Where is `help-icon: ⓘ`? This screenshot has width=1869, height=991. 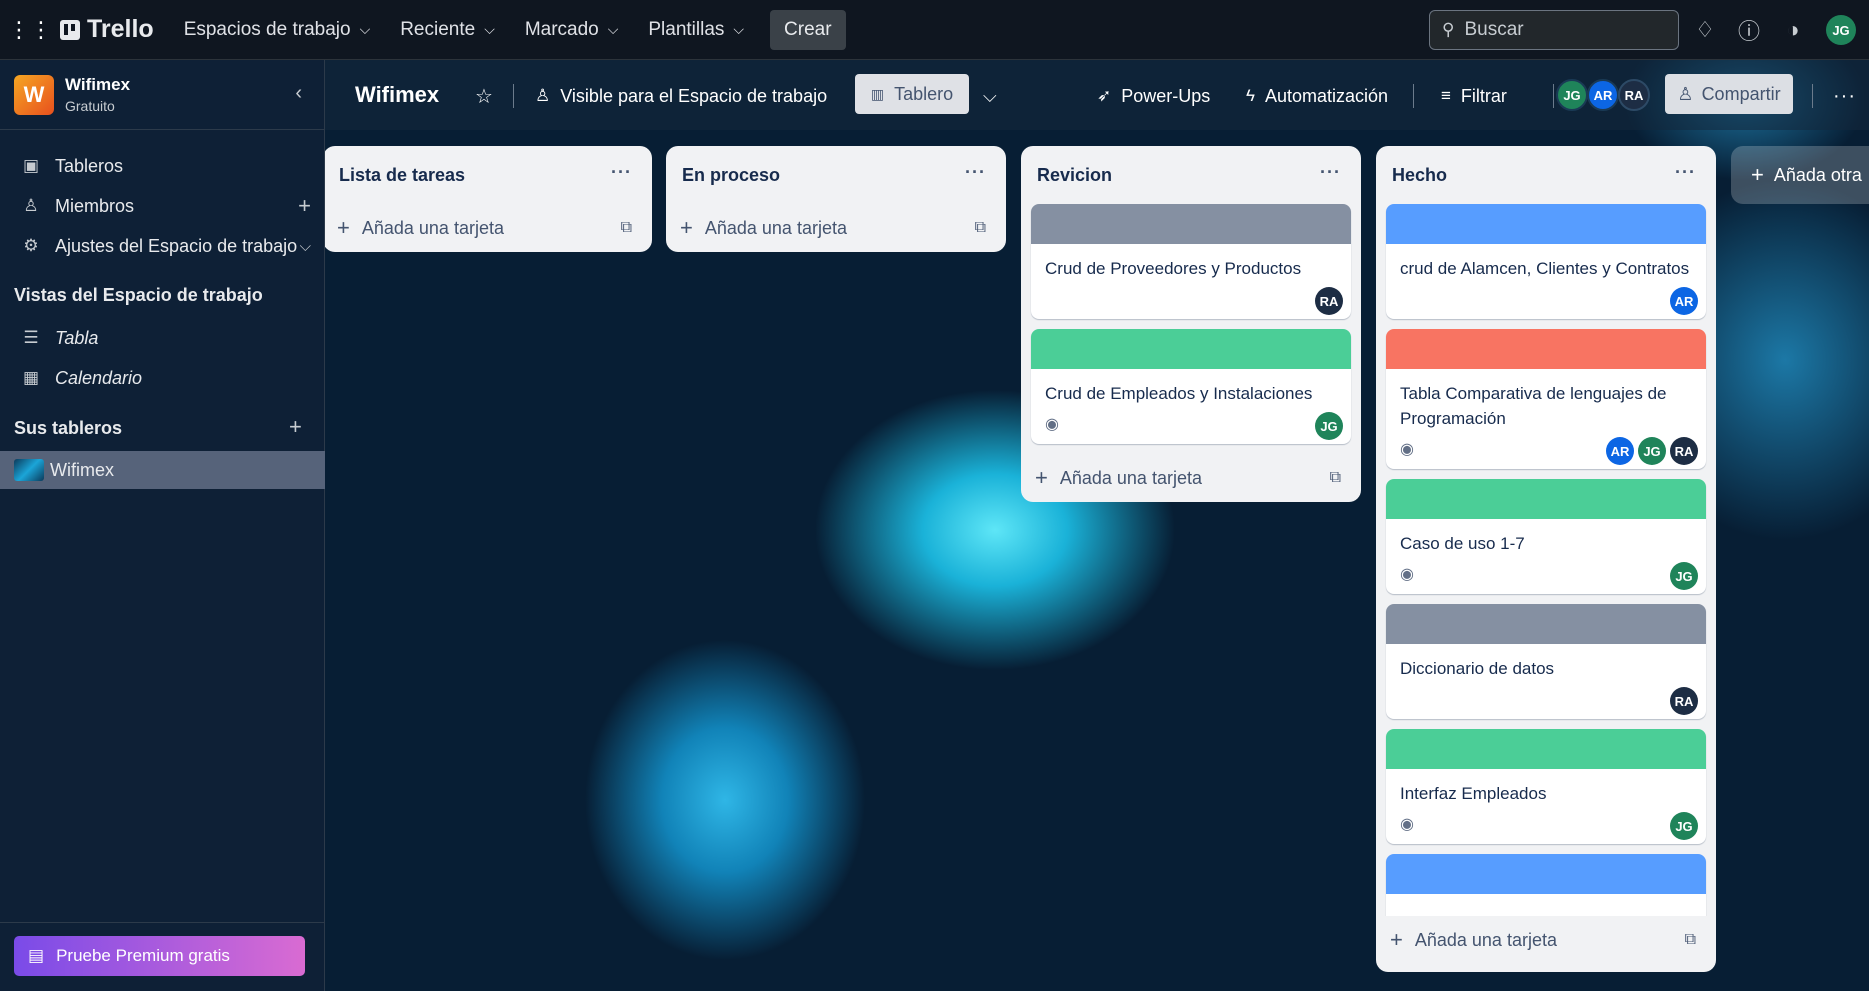 help-icon: ⓘ is located at coordinates (1749, 30).